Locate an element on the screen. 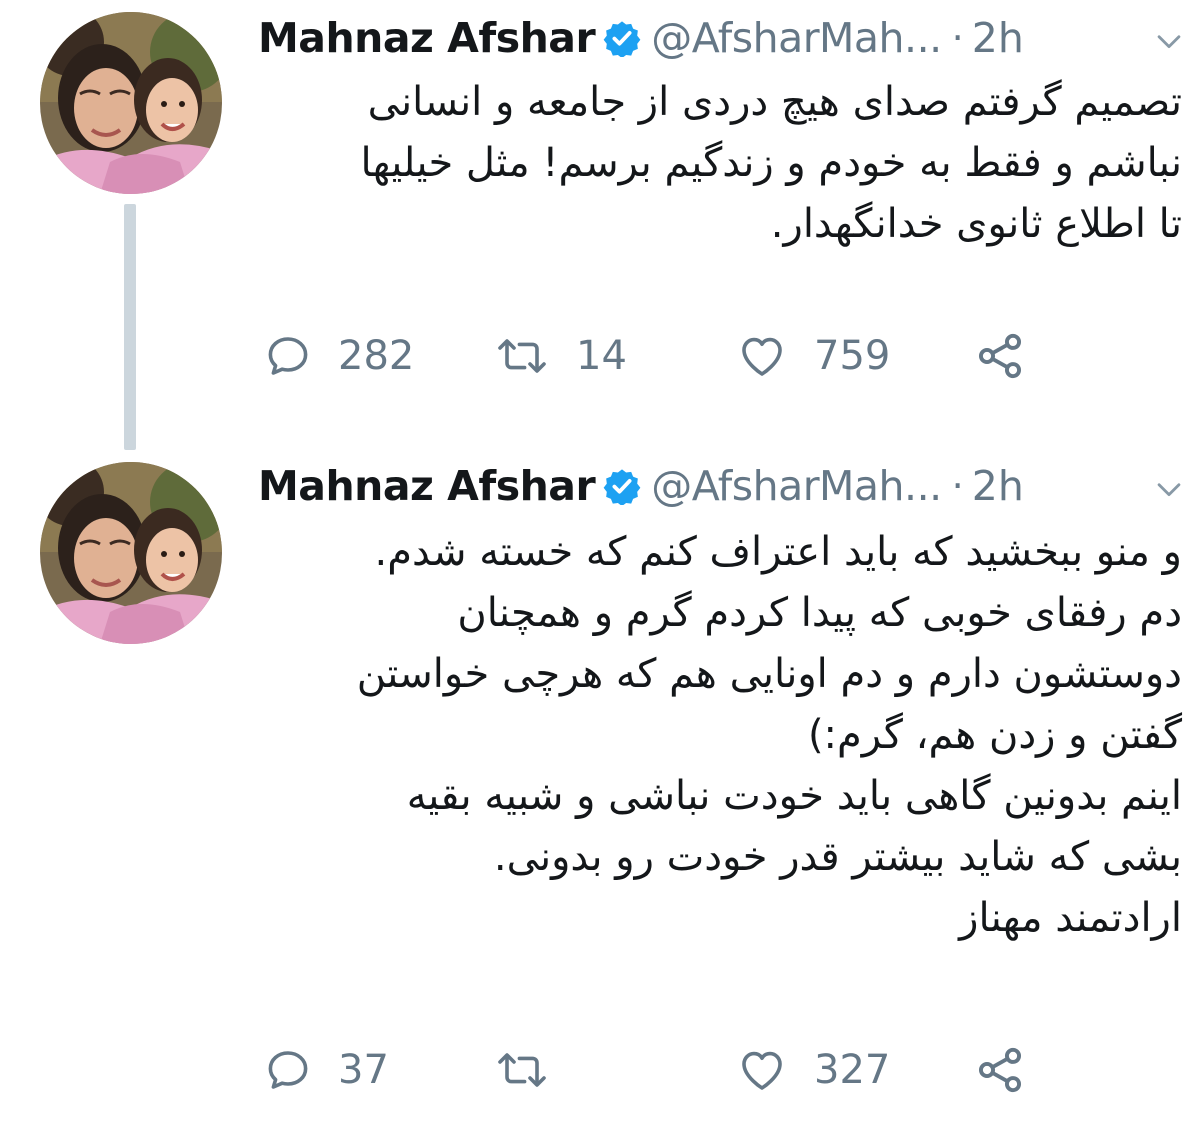 The width and height of the screenshot is (1200, 1142). retweet-button is located at coordinates (535, 1070).